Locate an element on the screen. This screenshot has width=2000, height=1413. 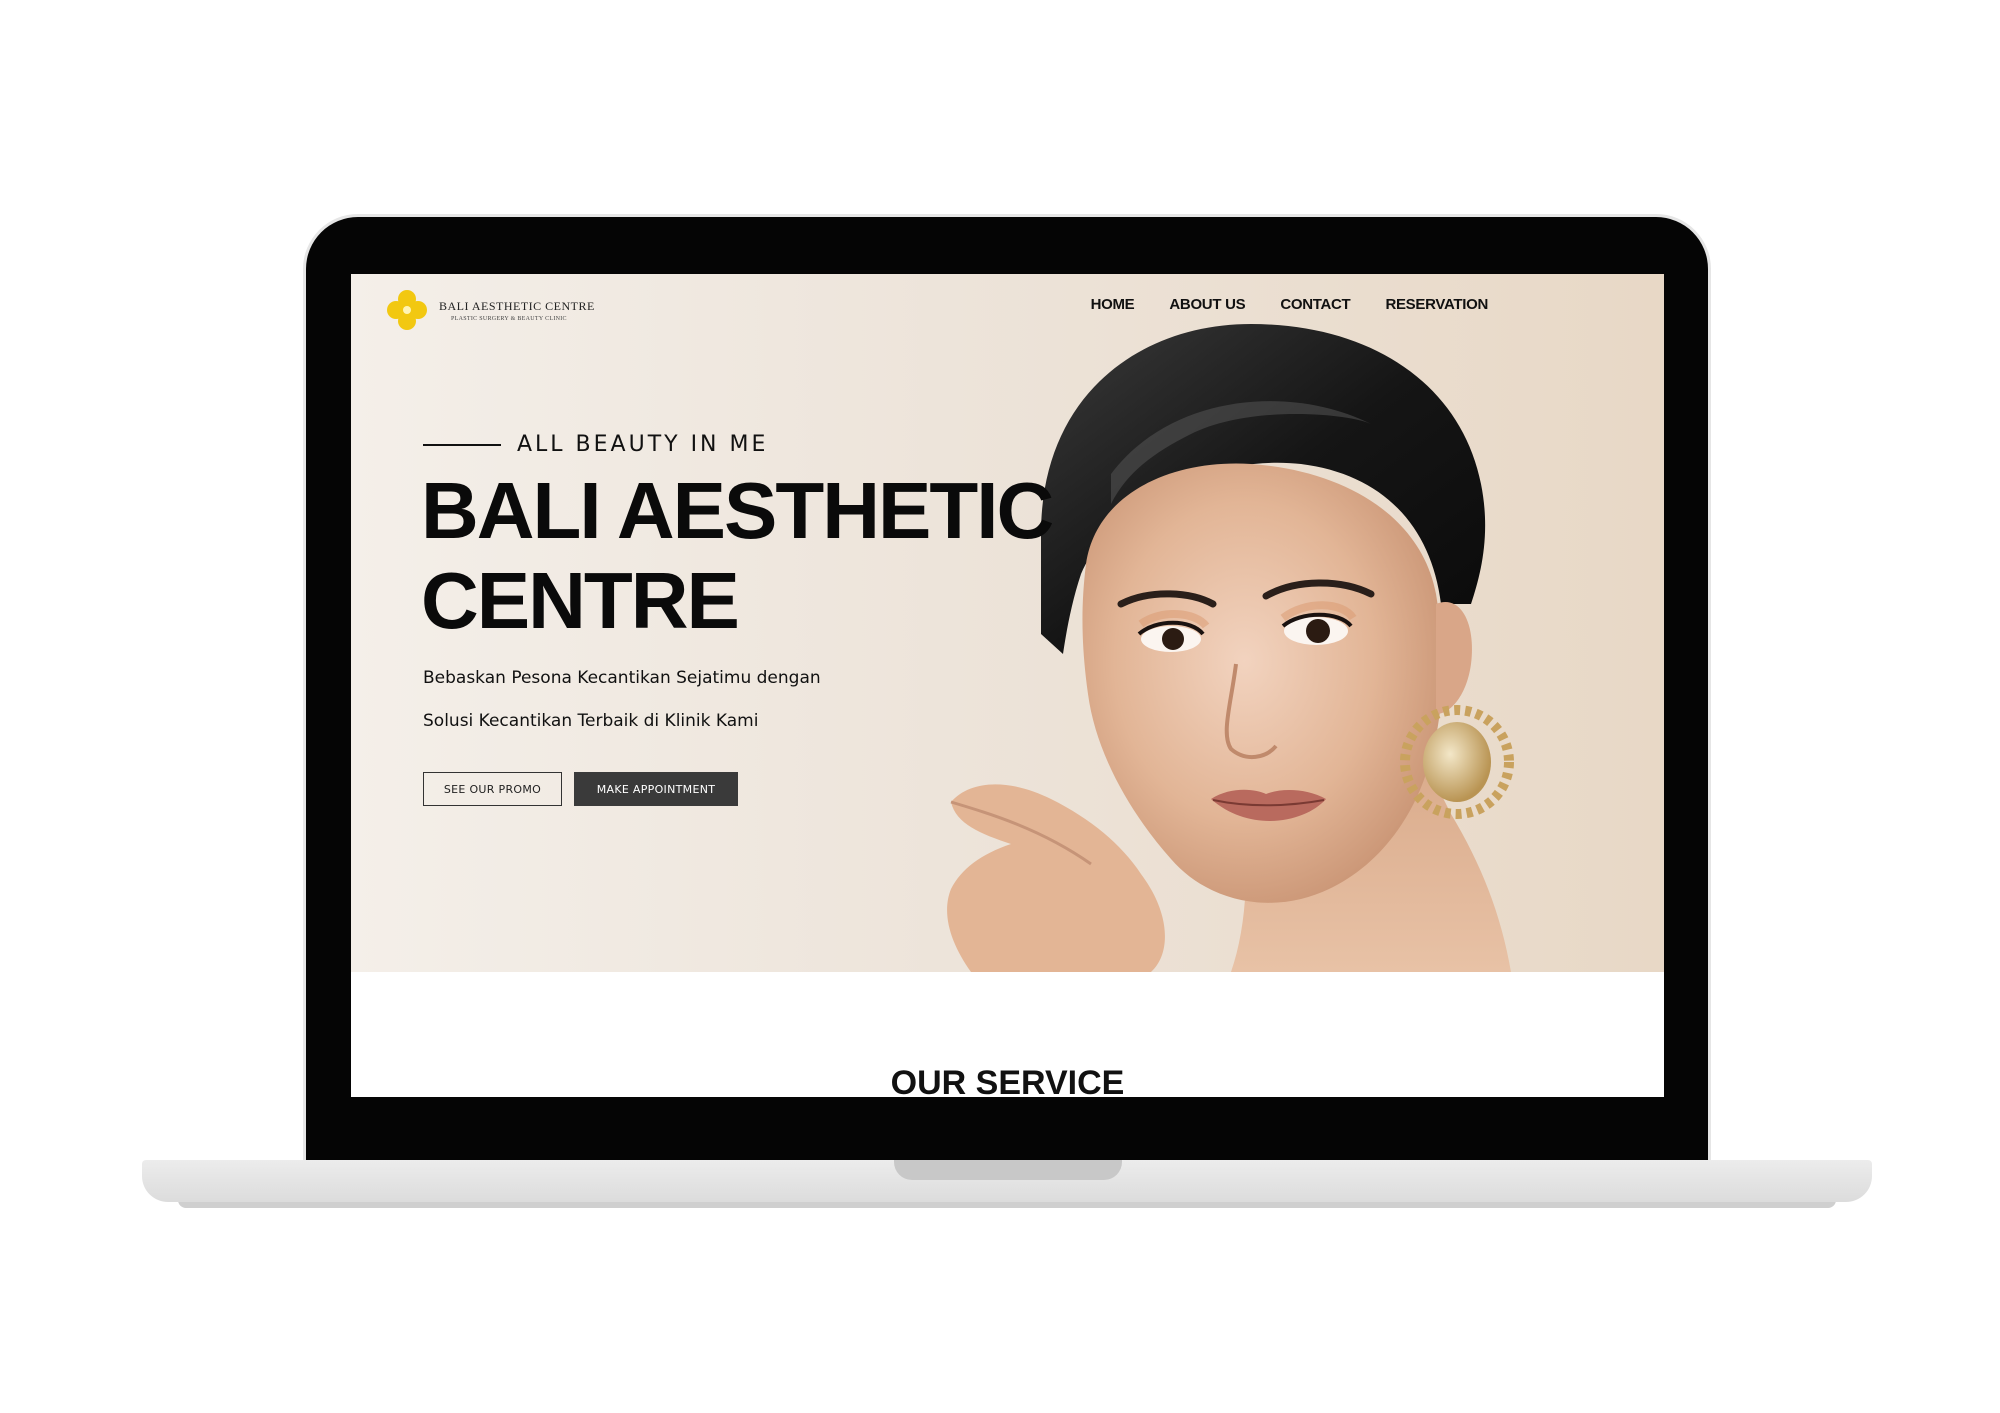
brand-subtitle: PLASTIC SURGERY & BEAUTY CLINIC is located at coordinates (509, 318).